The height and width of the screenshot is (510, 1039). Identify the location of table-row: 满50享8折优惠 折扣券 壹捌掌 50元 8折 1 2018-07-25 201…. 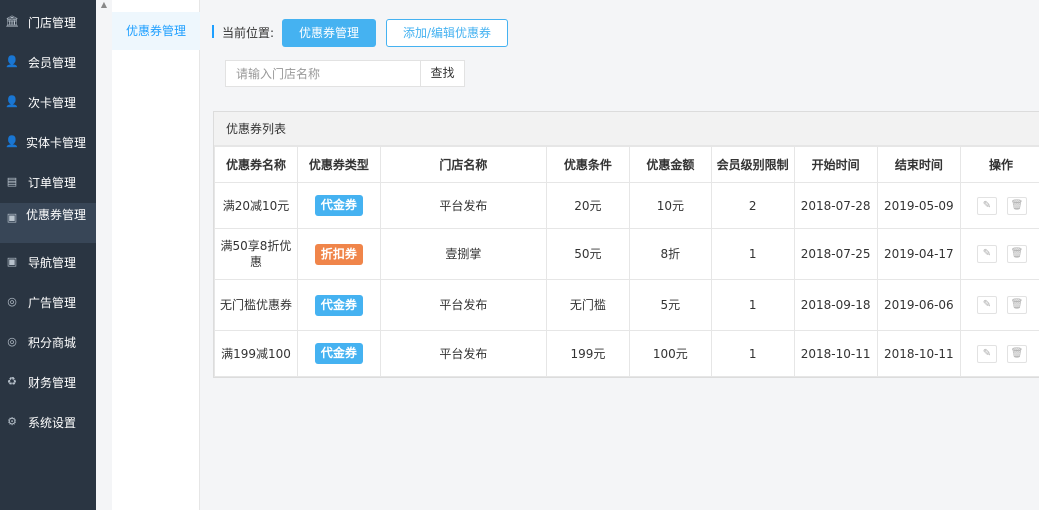
(626, 254).